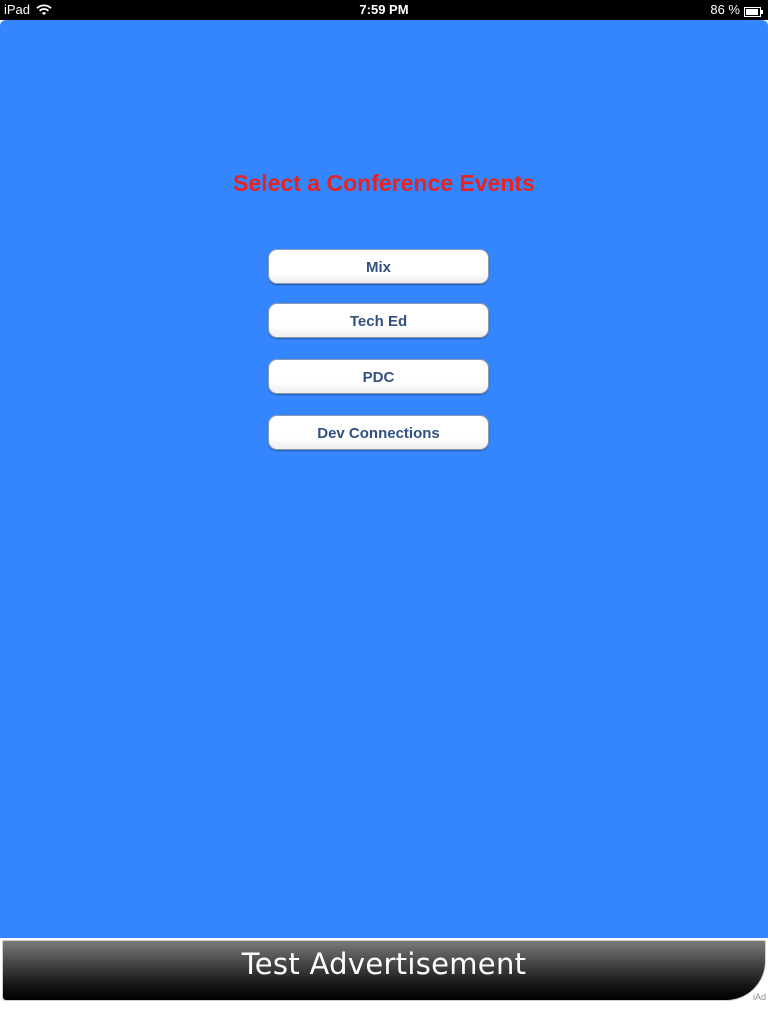  Describe the element at coordinates (754, 11) in the screenshot. I see `battery-icon` at that location.